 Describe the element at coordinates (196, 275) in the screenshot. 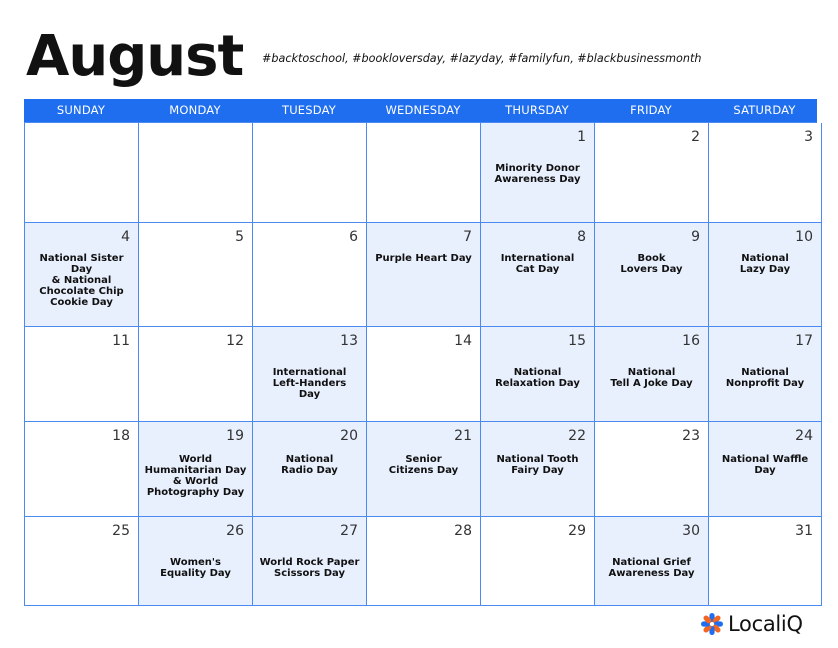

I see `day-cell-5: 5` at that location.